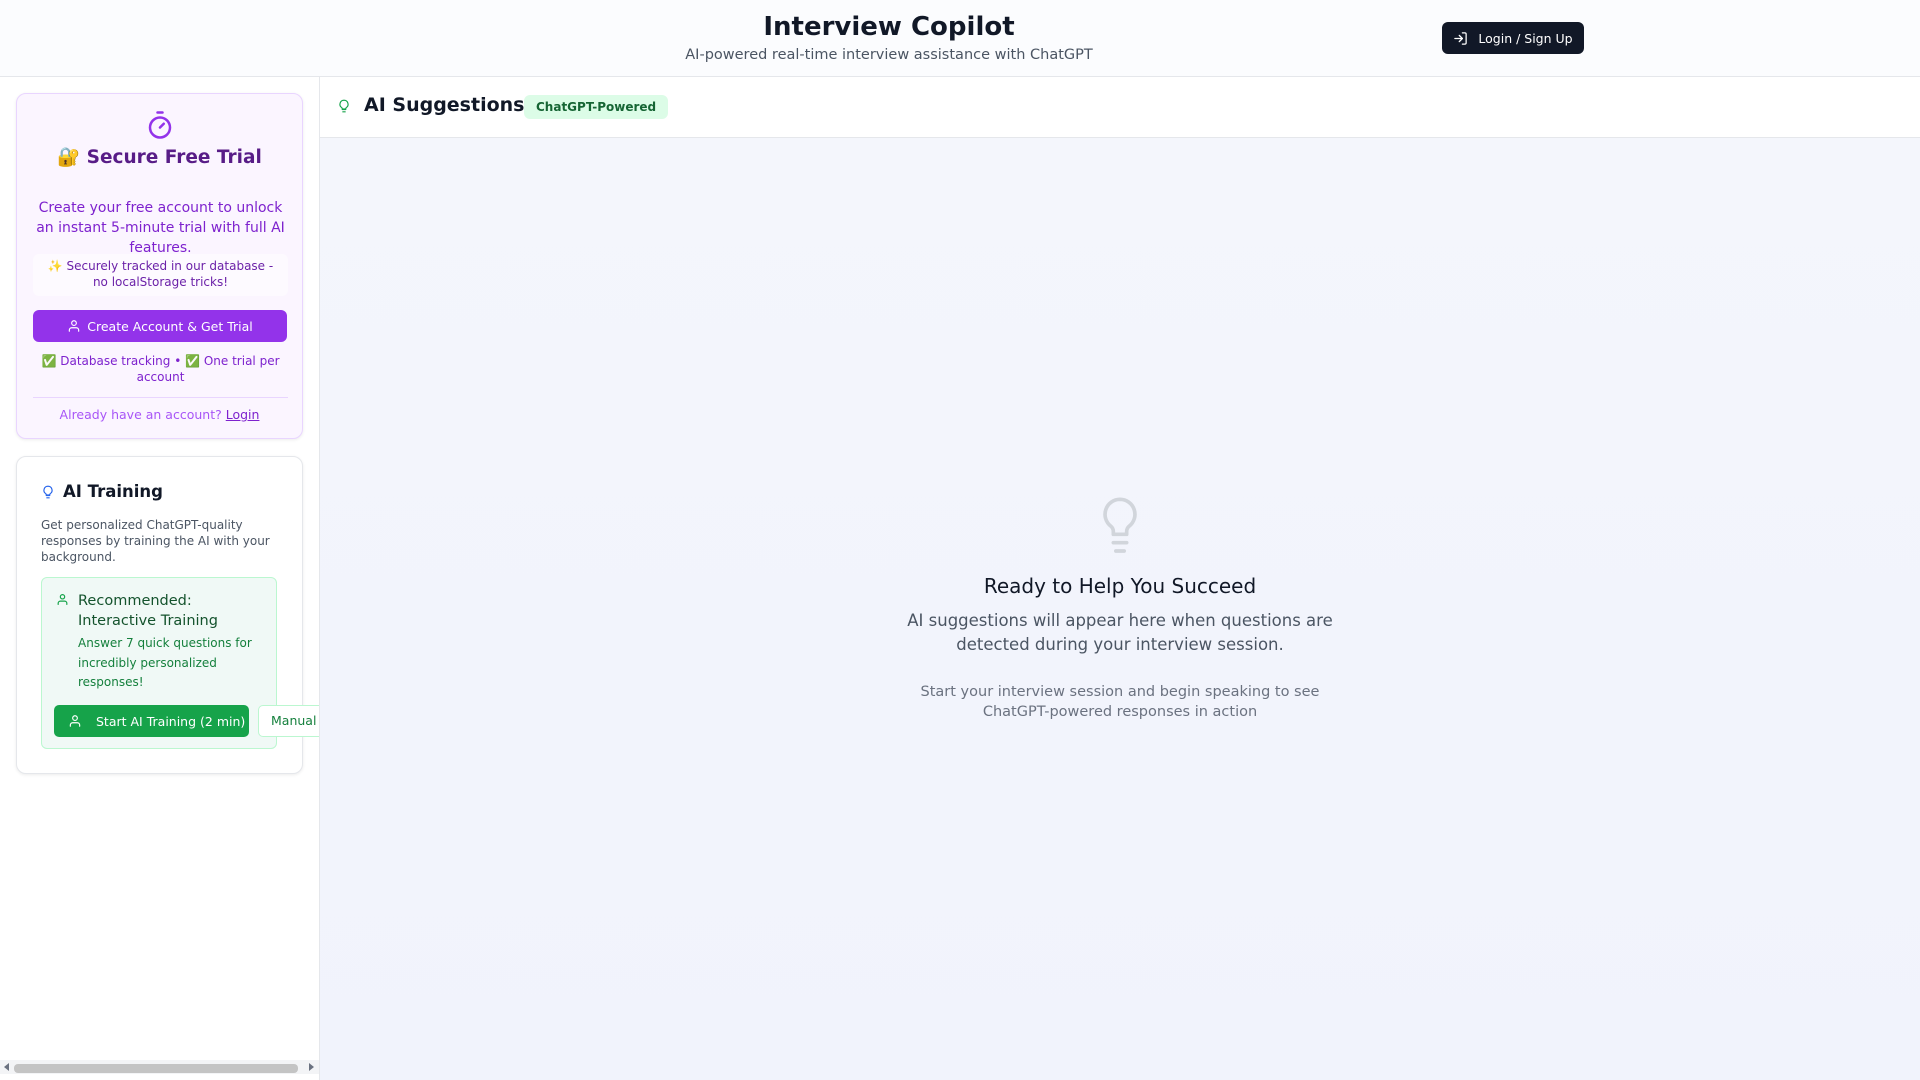 Image resolution: width=1920 pixels, height=1080 pixels. I want to click on start-ai-training-button: Start AI Training (2 min), so click(151, 721).